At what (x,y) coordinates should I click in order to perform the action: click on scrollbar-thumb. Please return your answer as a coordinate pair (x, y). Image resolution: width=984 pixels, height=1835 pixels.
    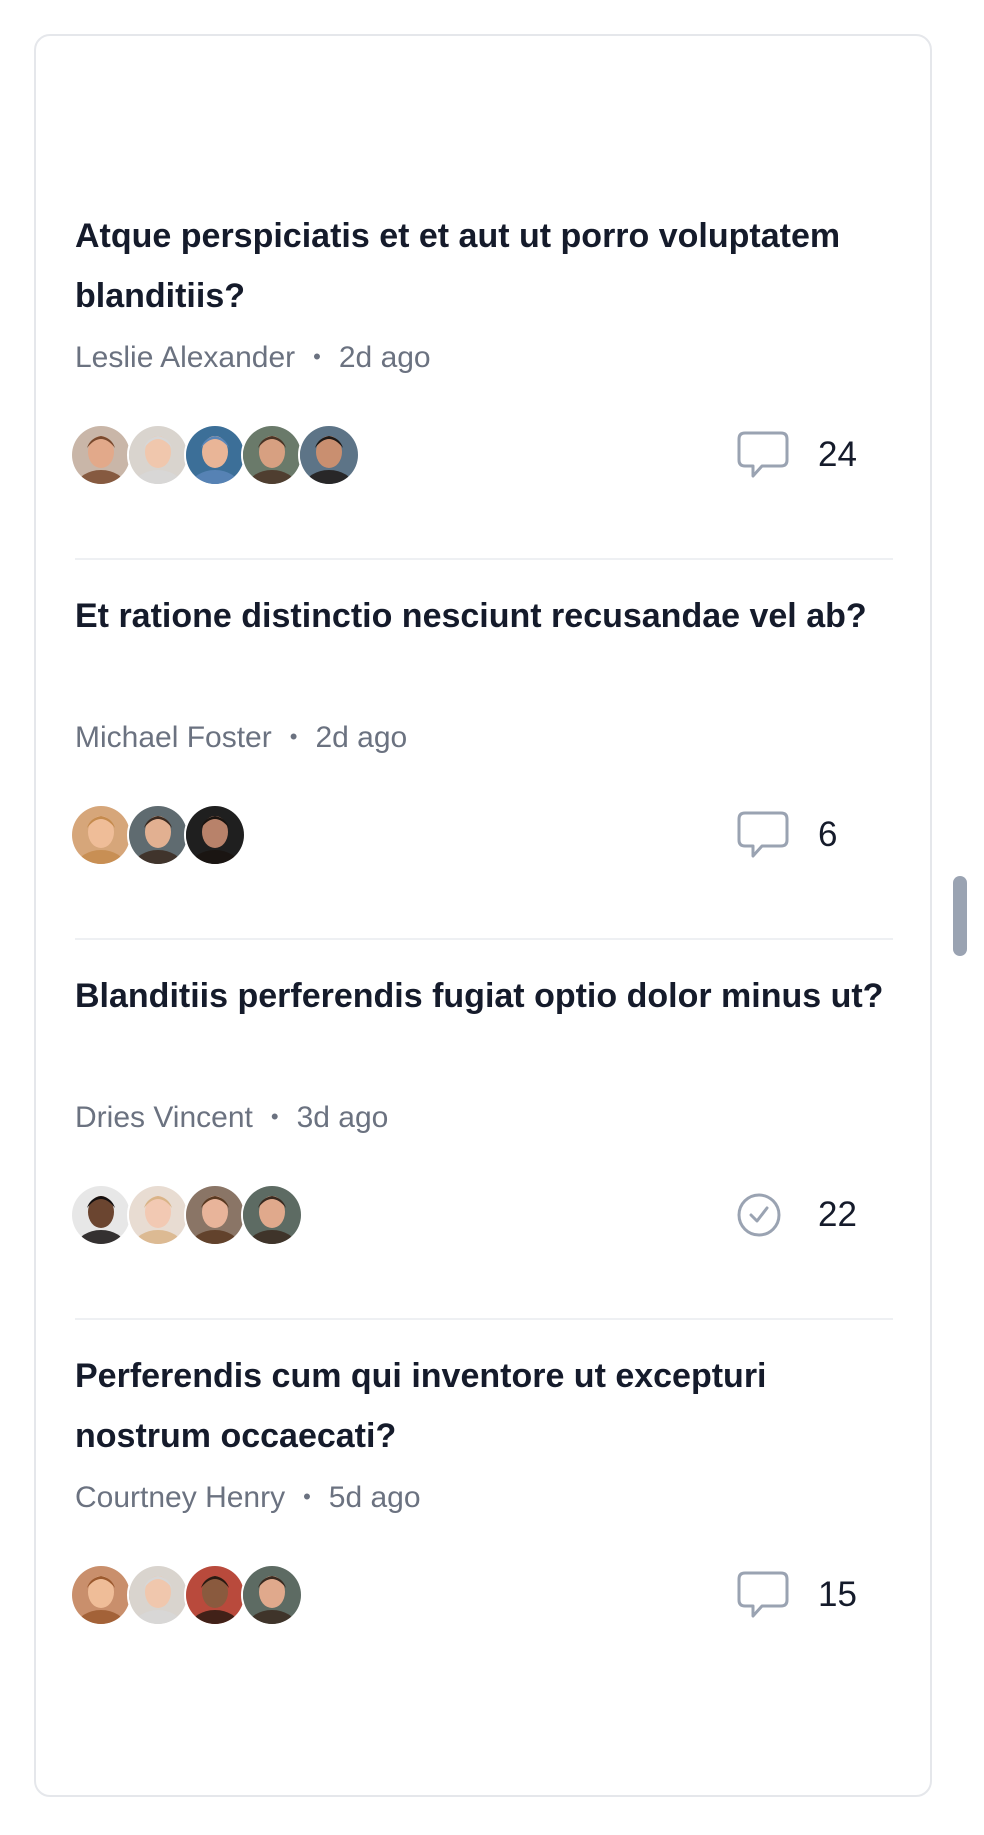
    Looking at the image, I should click on (960, 916).